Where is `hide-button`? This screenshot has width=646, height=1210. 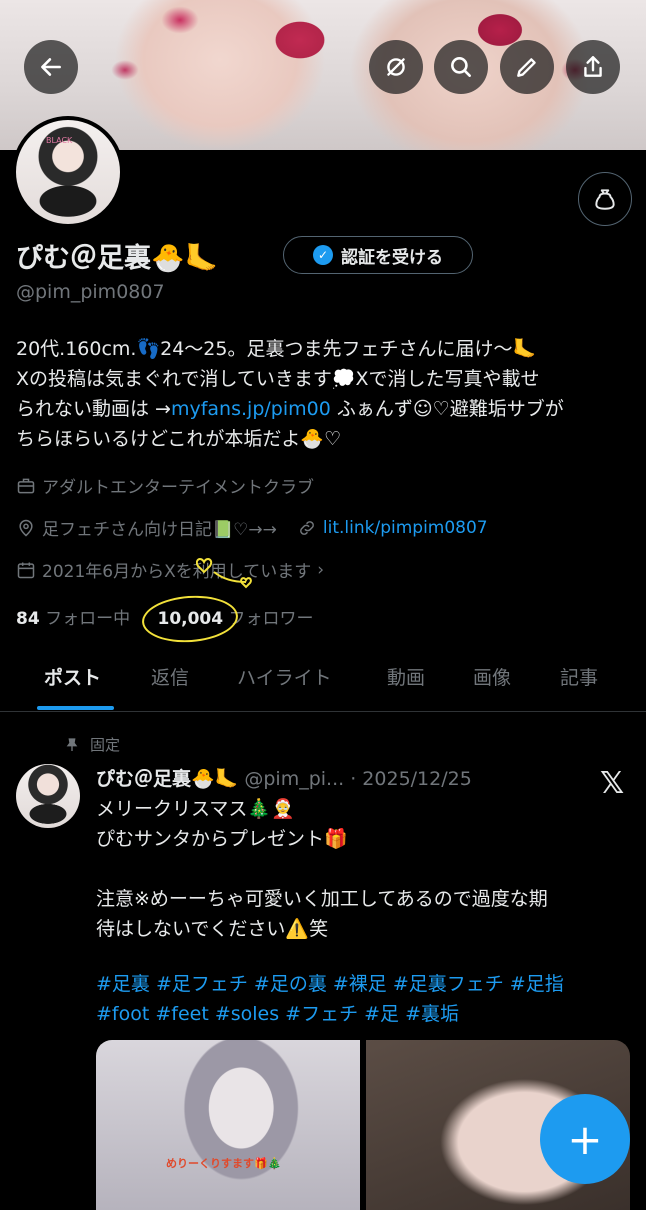
hide-button is located at coordinates (396, 67).